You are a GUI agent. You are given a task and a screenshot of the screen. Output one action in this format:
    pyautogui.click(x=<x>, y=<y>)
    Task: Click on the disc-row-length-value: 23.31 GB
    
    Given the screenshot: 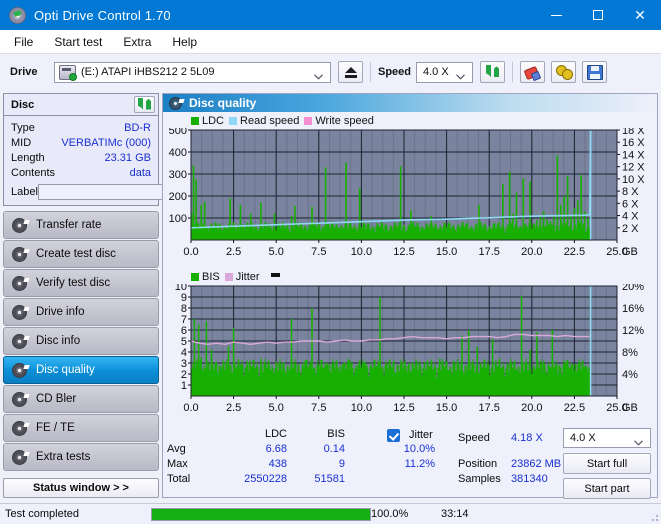 What is the action you would take?
    pyautogui.click(x=127, y=157)
    